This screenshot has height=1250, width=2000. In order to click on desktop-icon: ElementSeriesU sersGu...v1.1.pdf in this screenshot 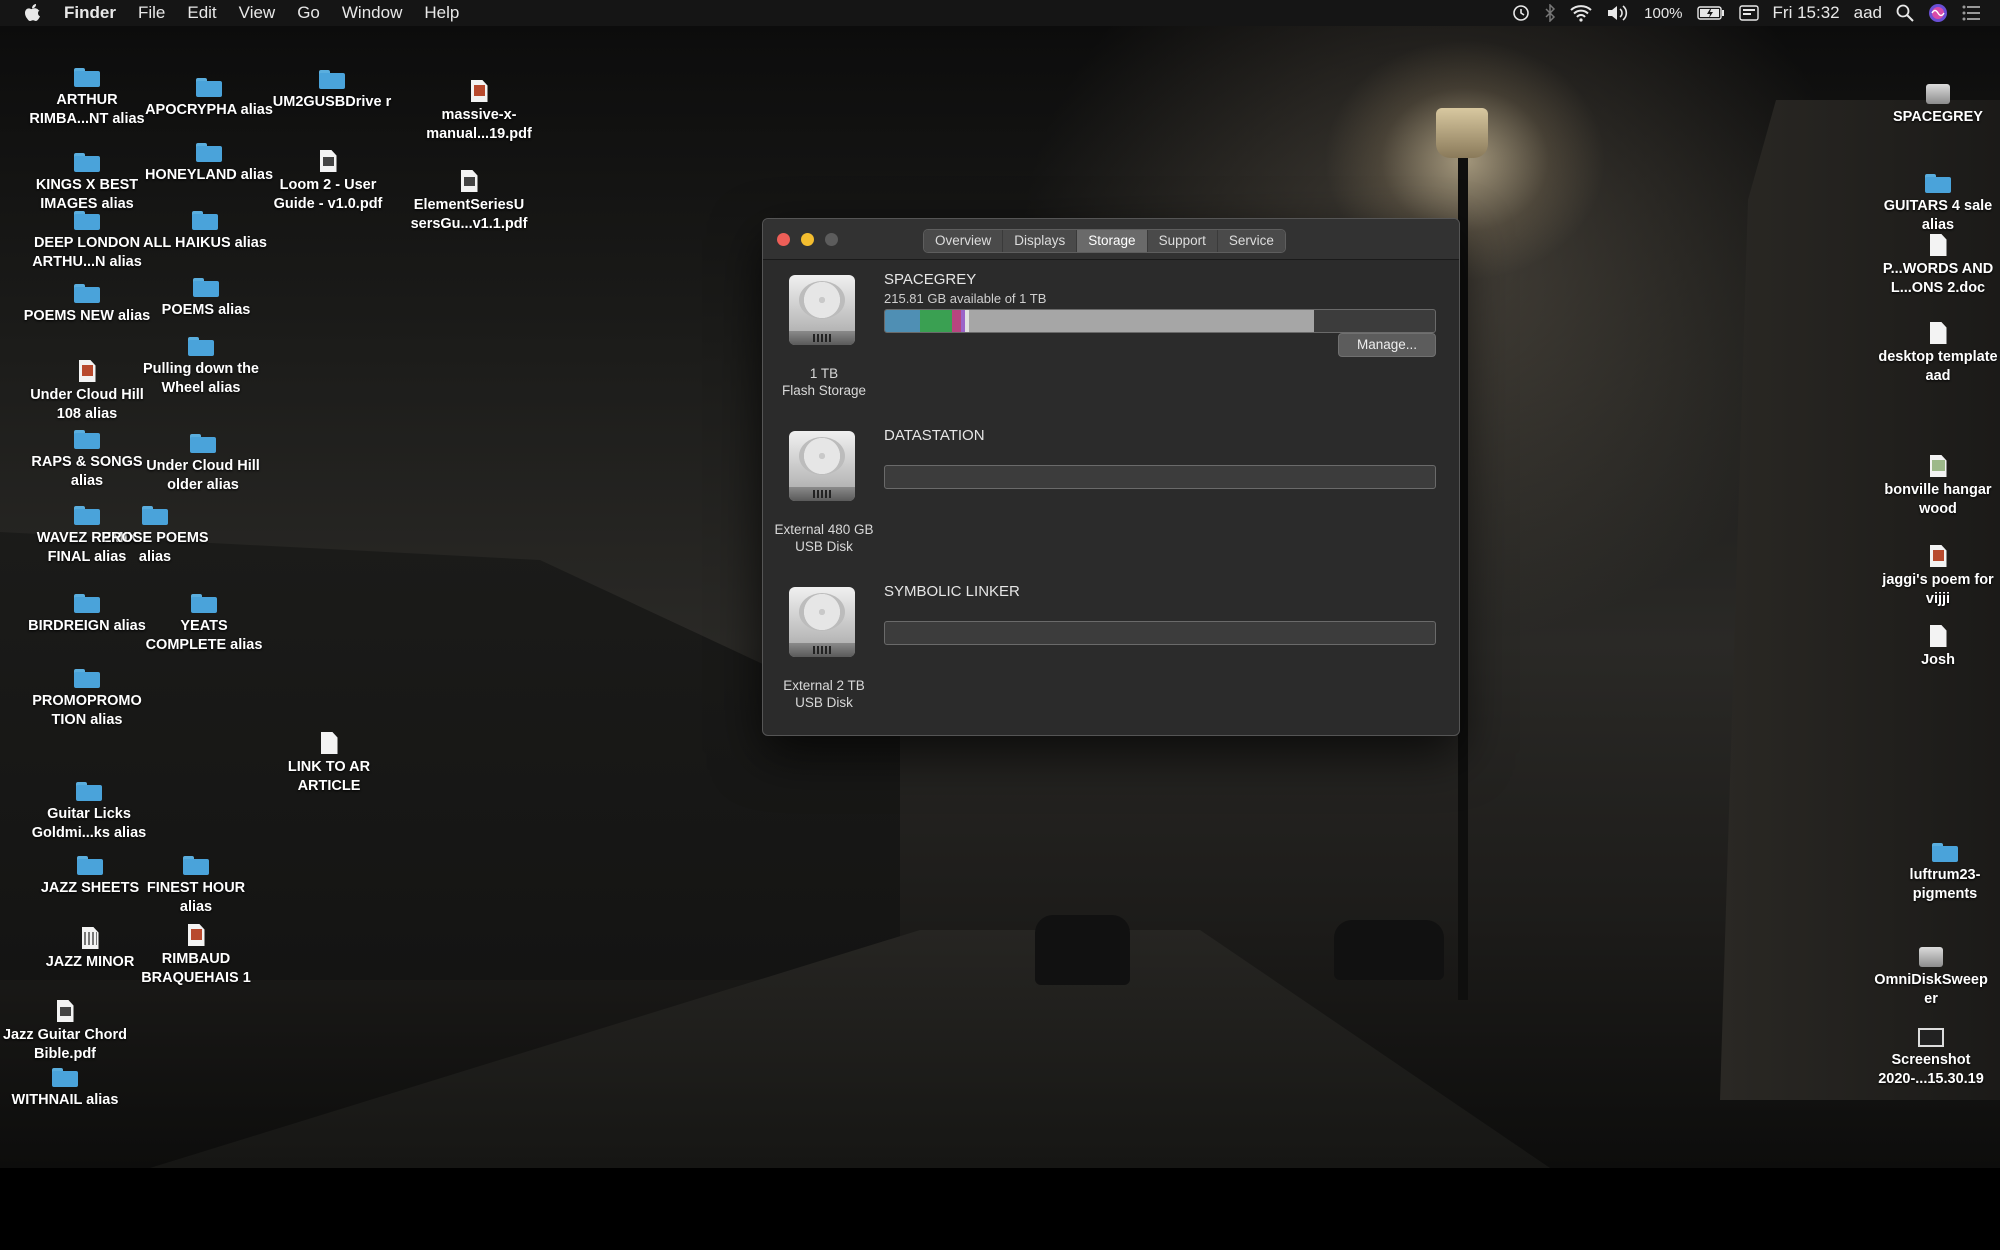, I will do `click(469, 202)`.